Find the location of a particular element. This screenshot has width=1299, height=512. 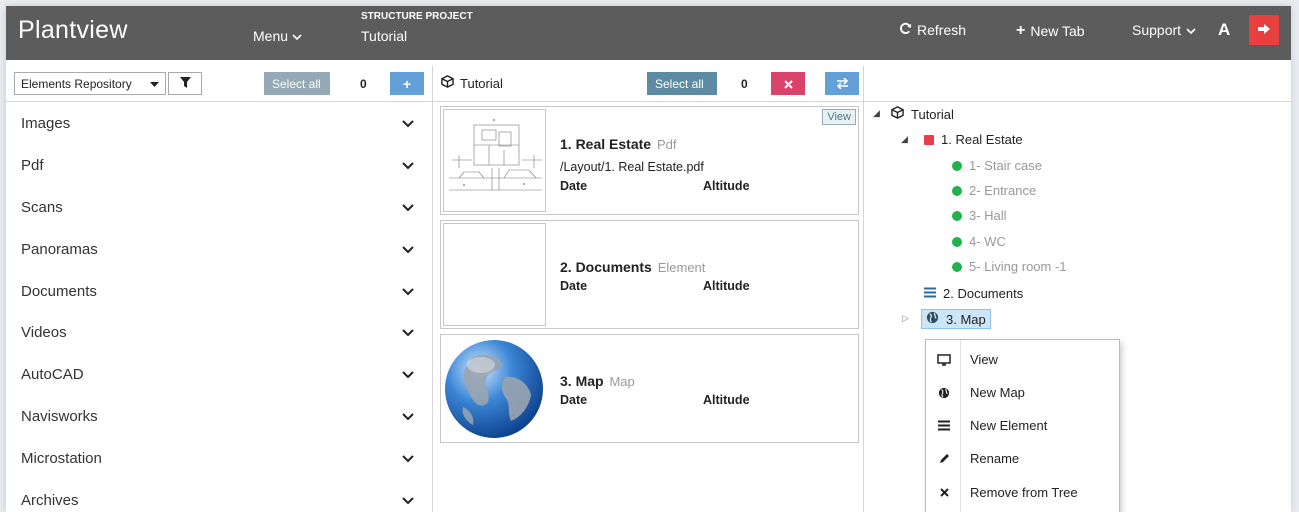

logout-button is located at coordinates (1264, 30).